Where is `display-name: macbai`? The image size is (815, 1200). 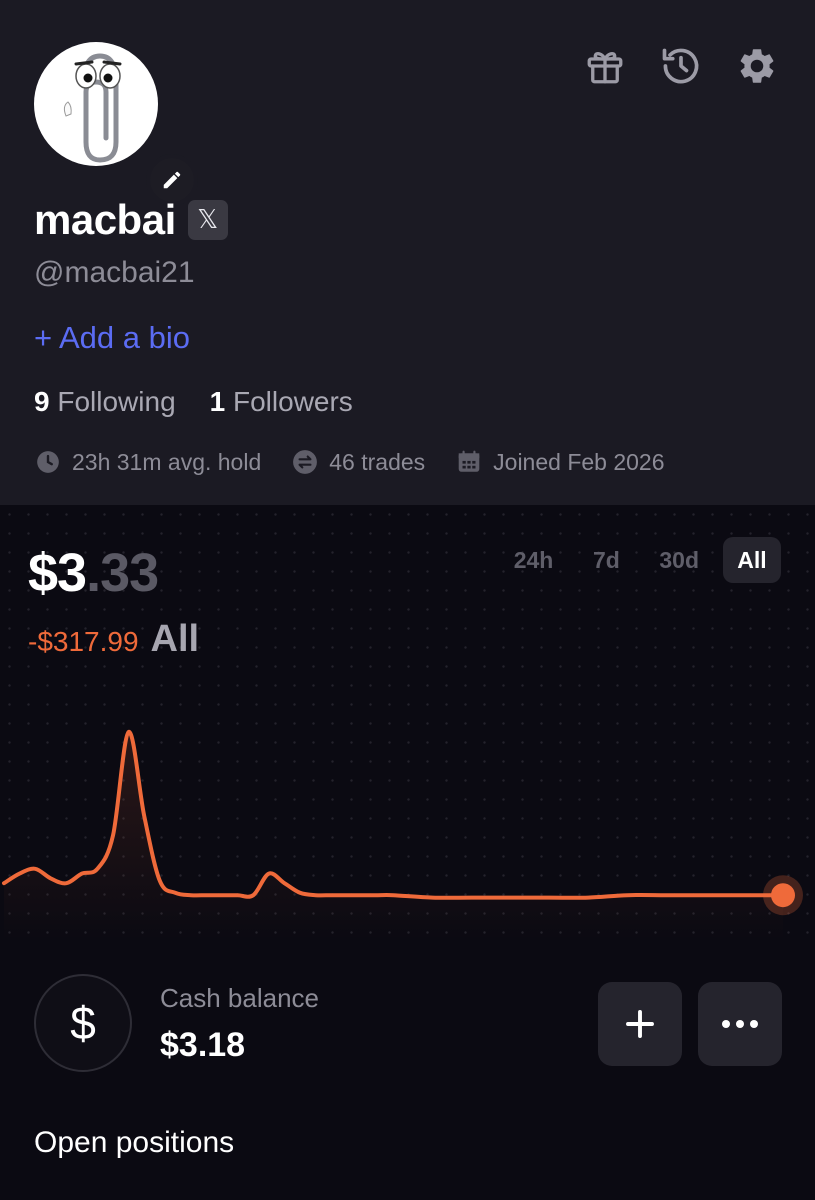 display-name: macbai is located at coordinates (105, 219).